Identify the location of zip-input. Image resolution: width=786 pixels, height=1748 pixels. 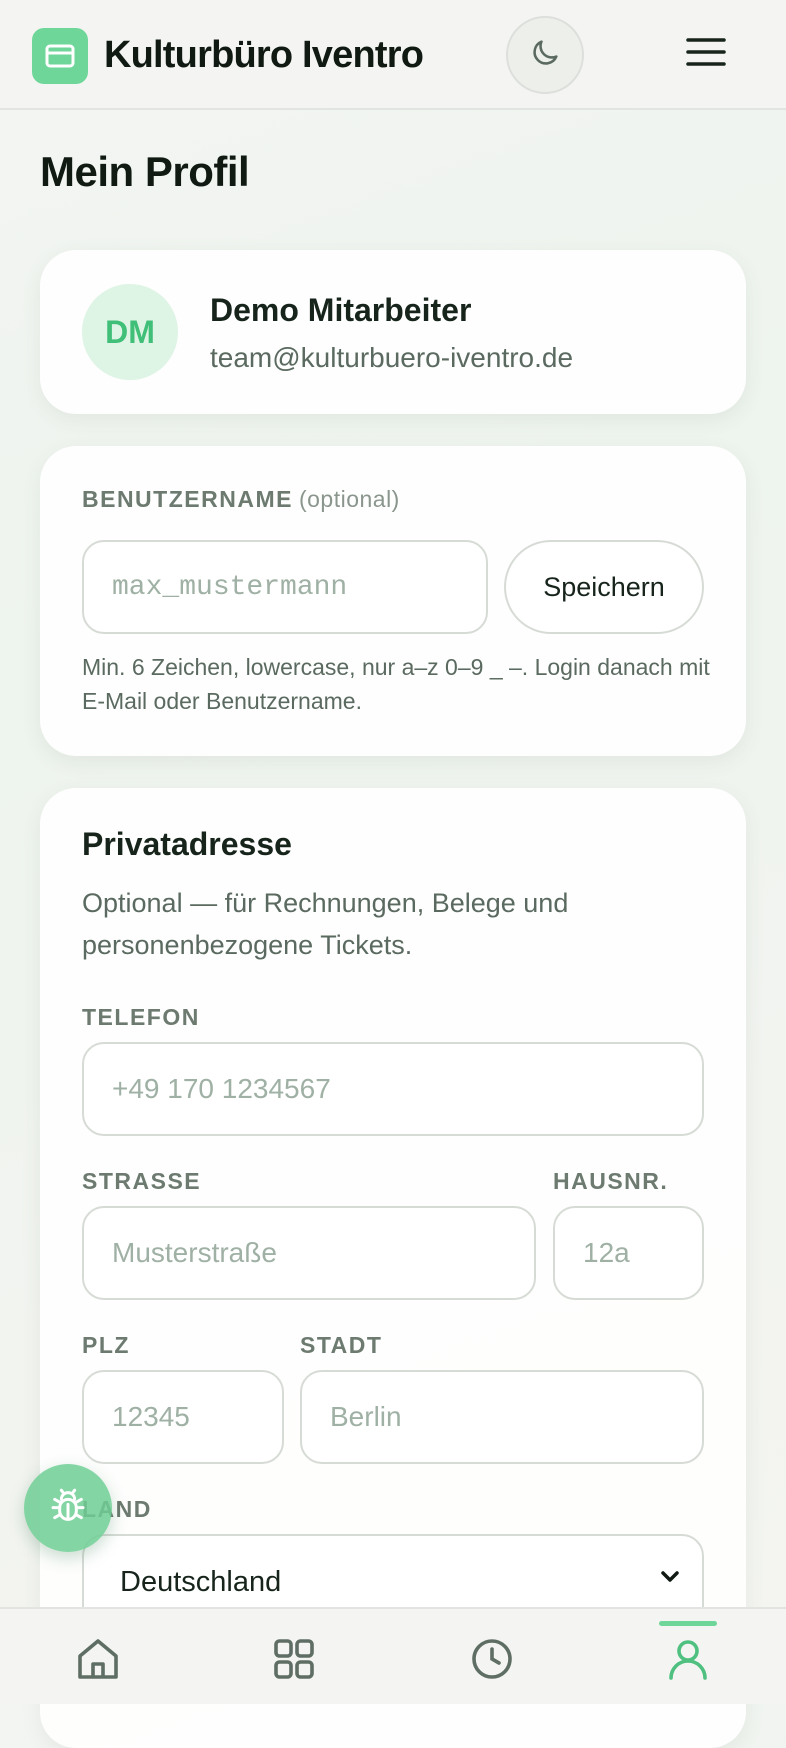
(183, 1417).